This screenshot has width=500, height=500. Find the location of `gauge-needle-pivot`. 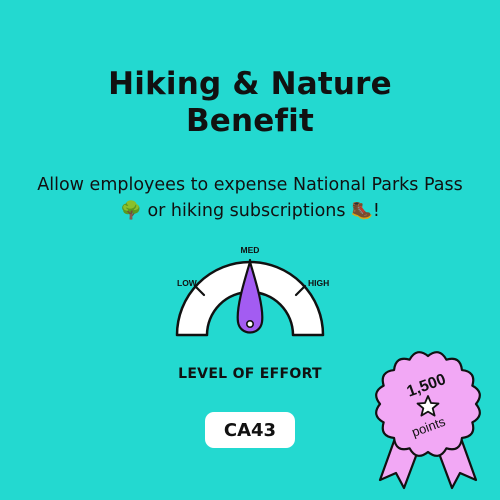

gauge-needle-pivot is located at coordinates (250, 324).